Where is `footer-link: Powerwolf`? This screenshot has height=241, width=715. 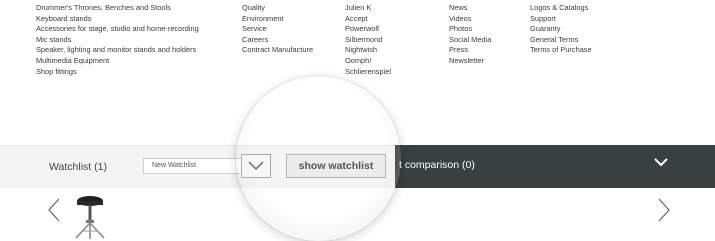 footer-link: Powerwolf is located at coordinates (368, 29).